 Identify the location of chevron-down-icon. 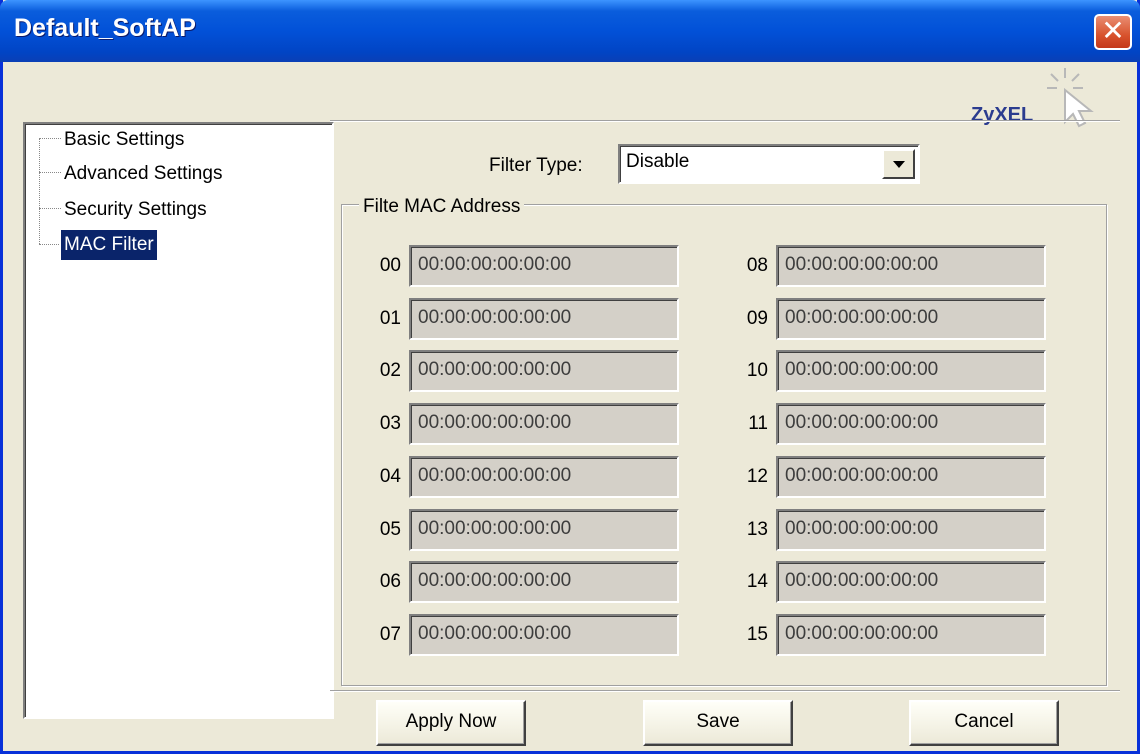
(898, 164).